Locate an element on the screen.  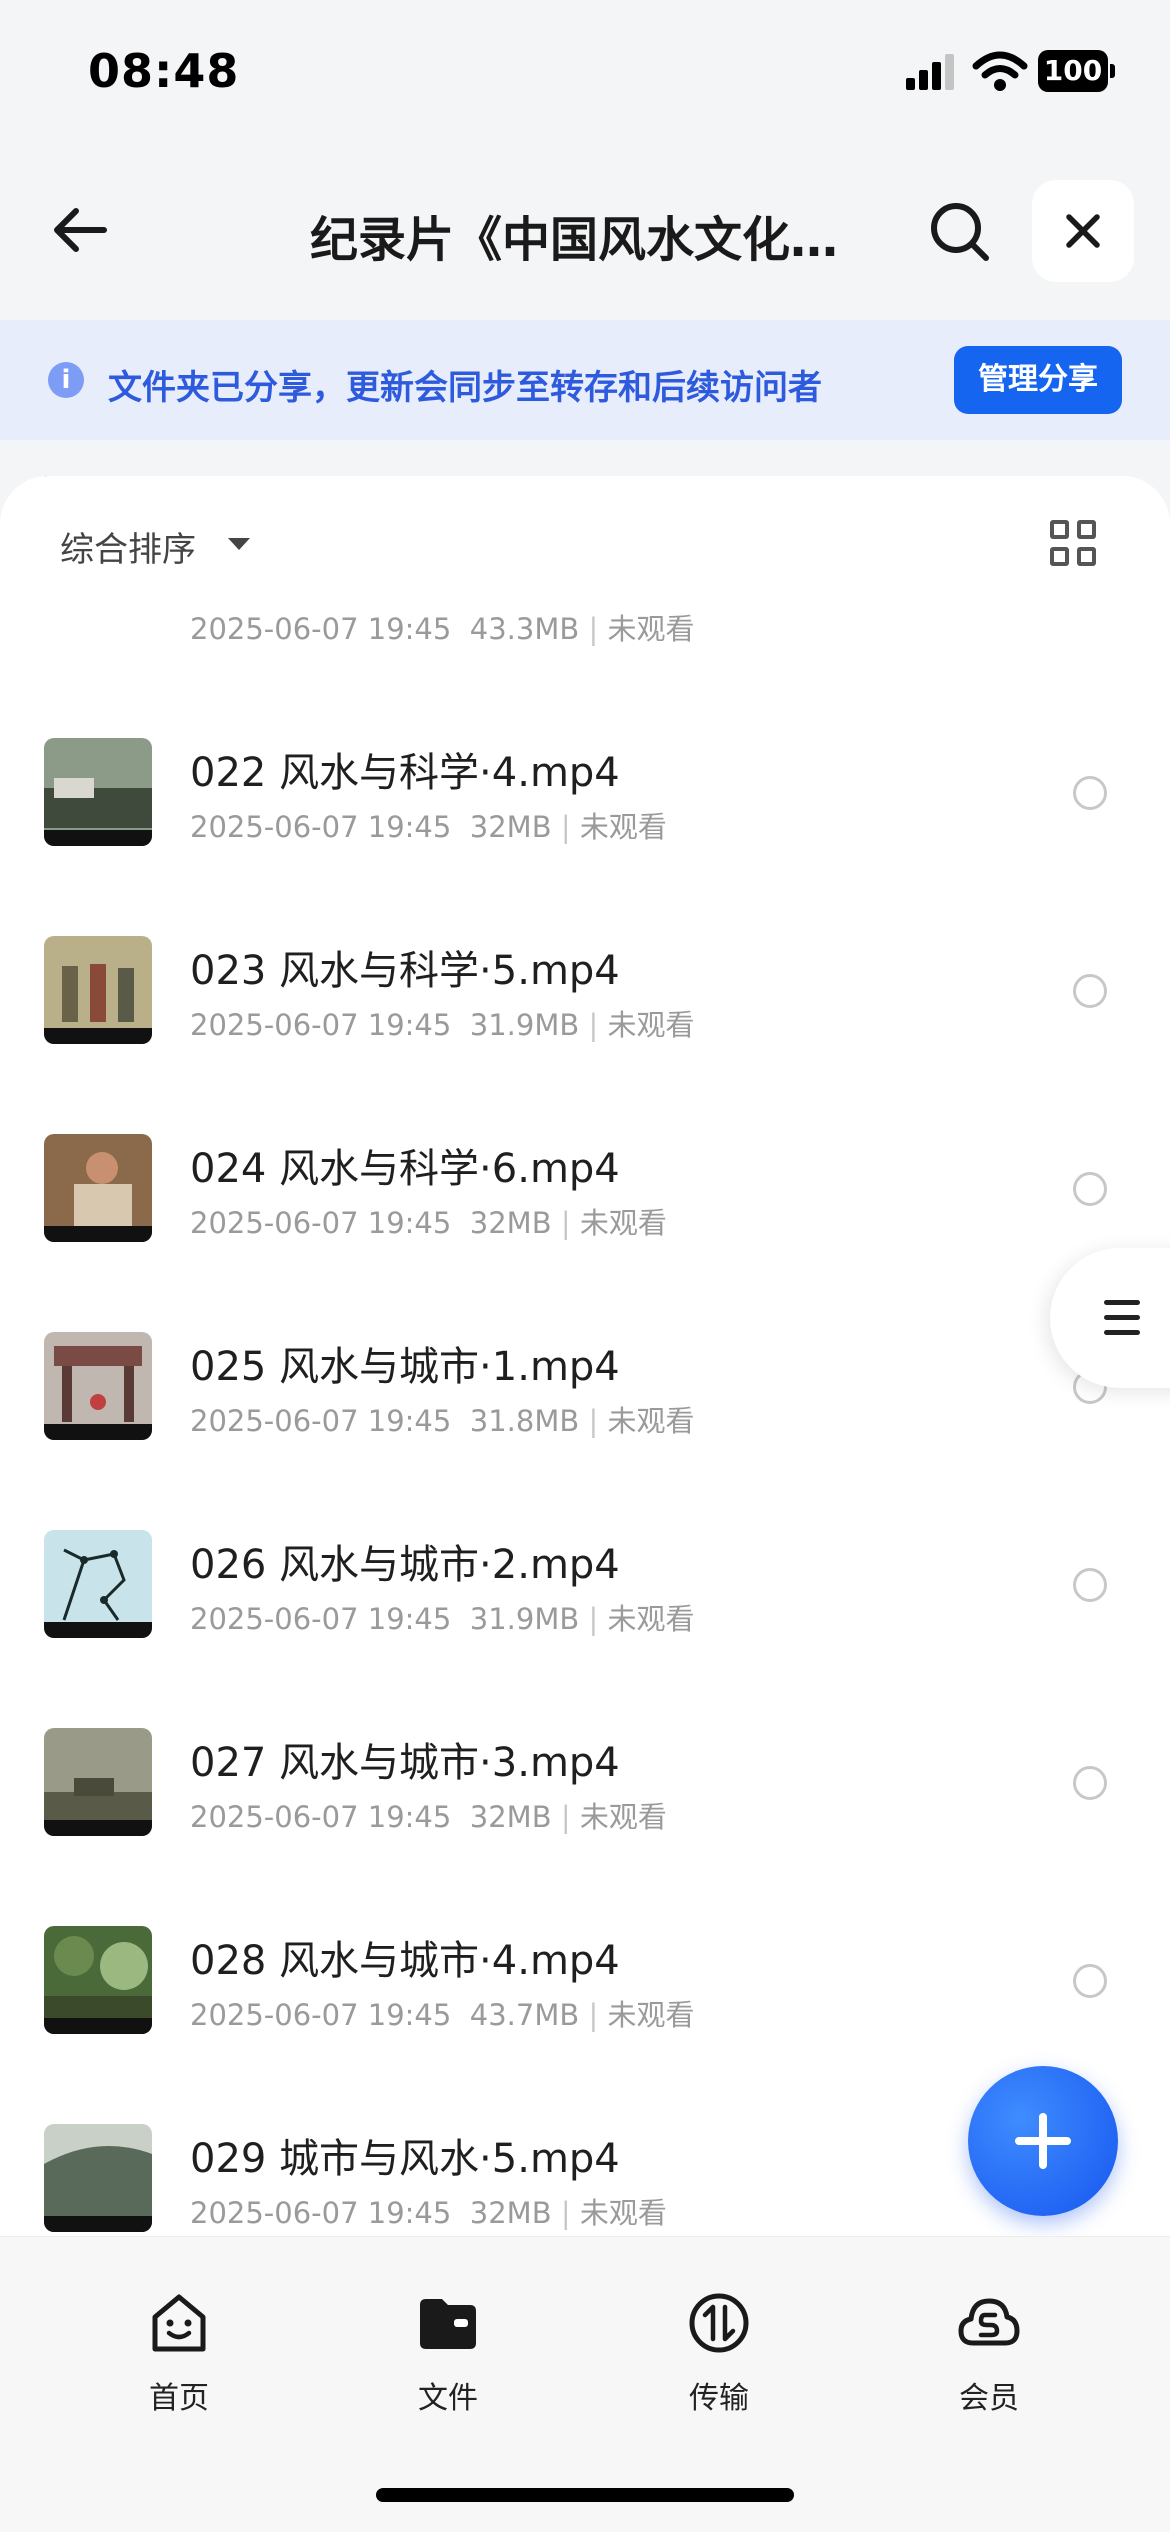
vip-cloud-icon is located at coordinates (989, 2322).